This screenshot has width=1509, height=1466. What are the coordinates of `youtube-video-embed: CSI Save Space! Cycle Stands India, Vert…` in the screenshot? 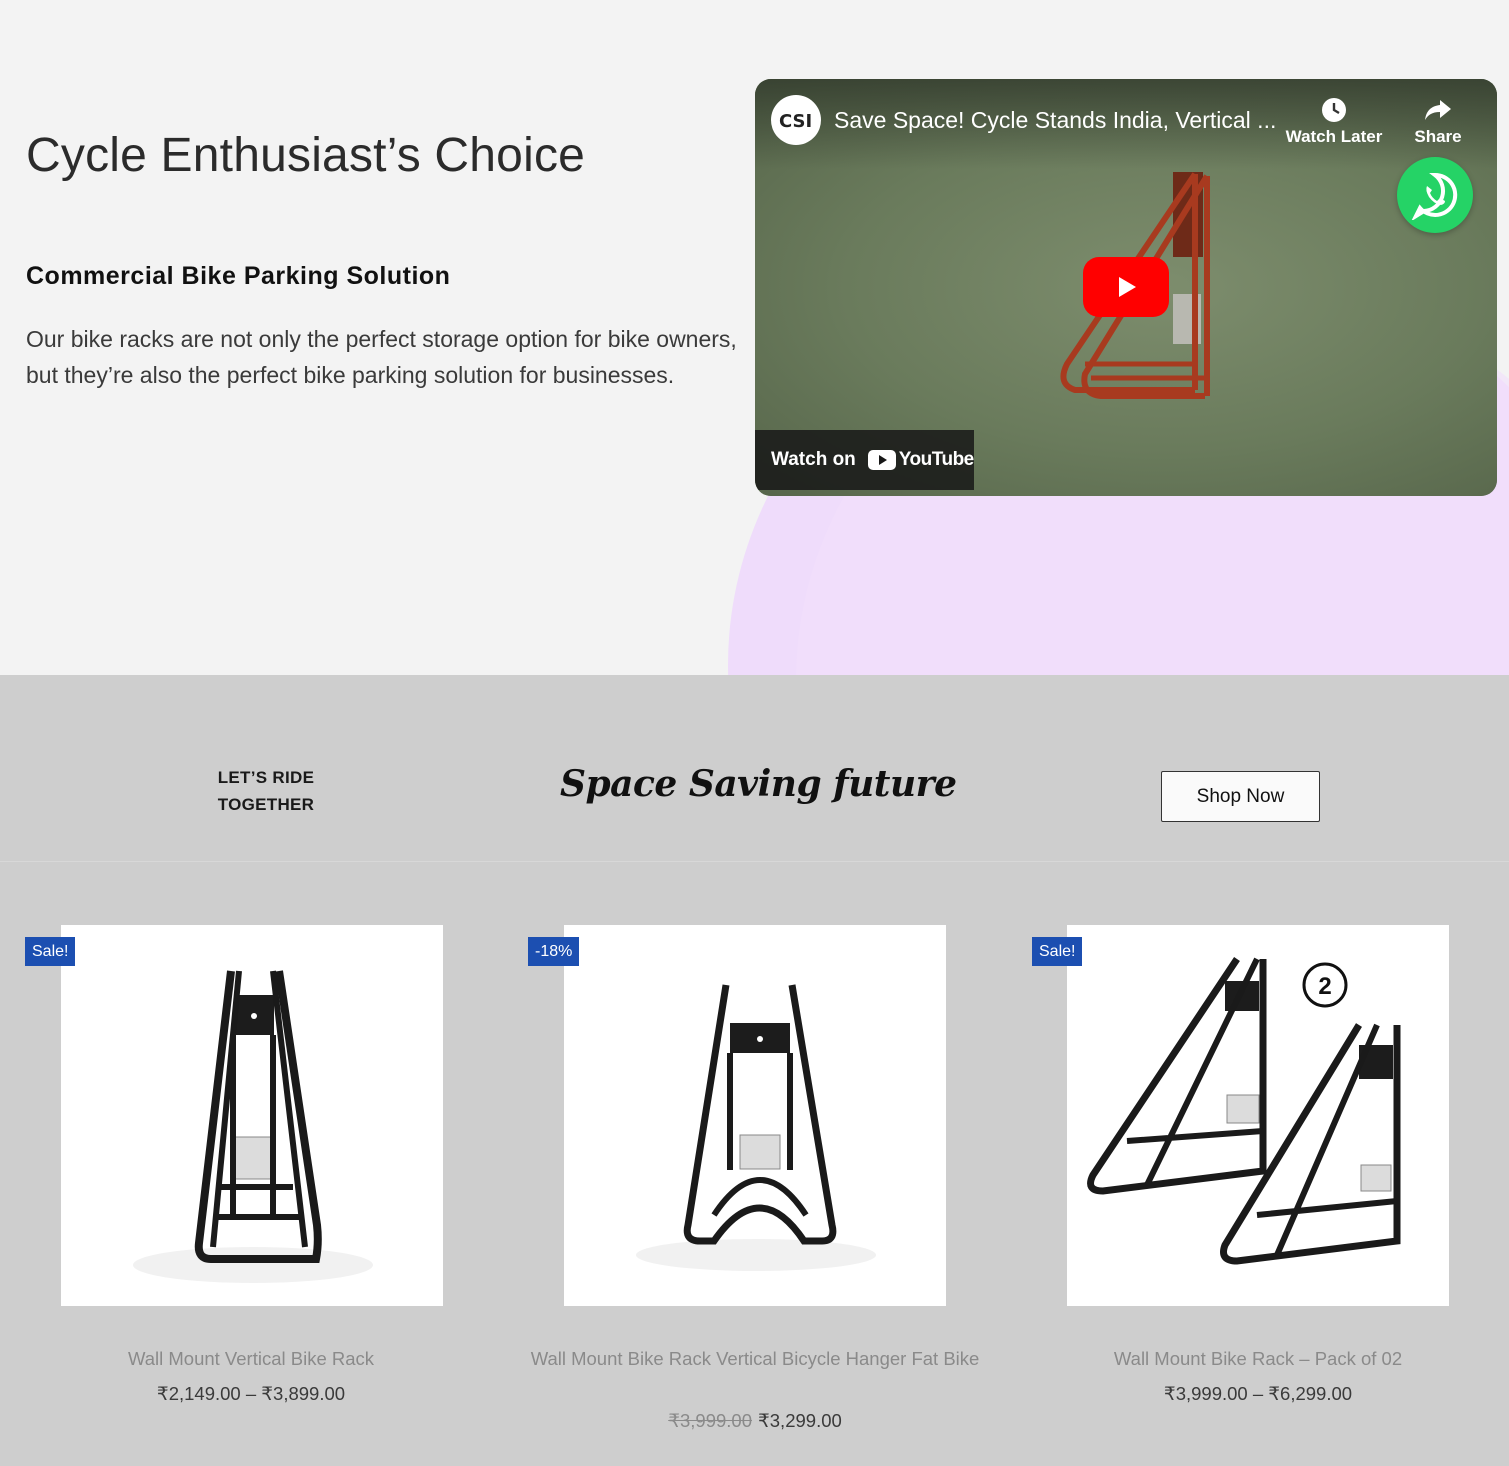 It's located at (1126, 287).